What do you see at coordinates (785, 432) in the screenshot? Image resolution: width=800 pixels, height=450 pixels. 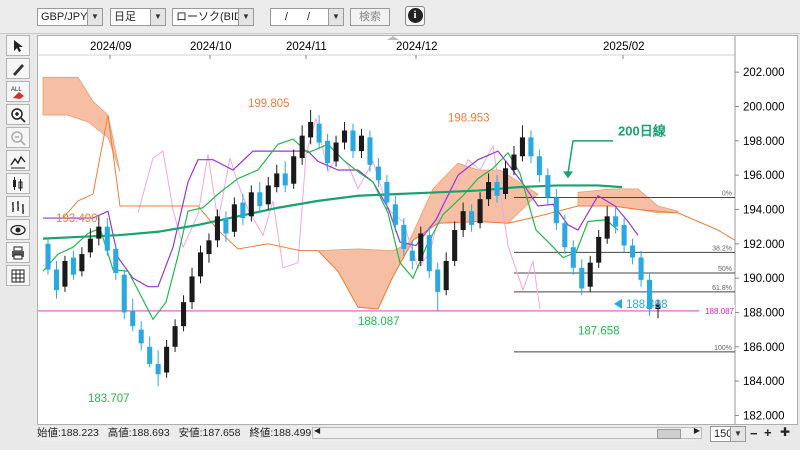 I see `expand-icon: ✚` at bounding box center [785, 432].